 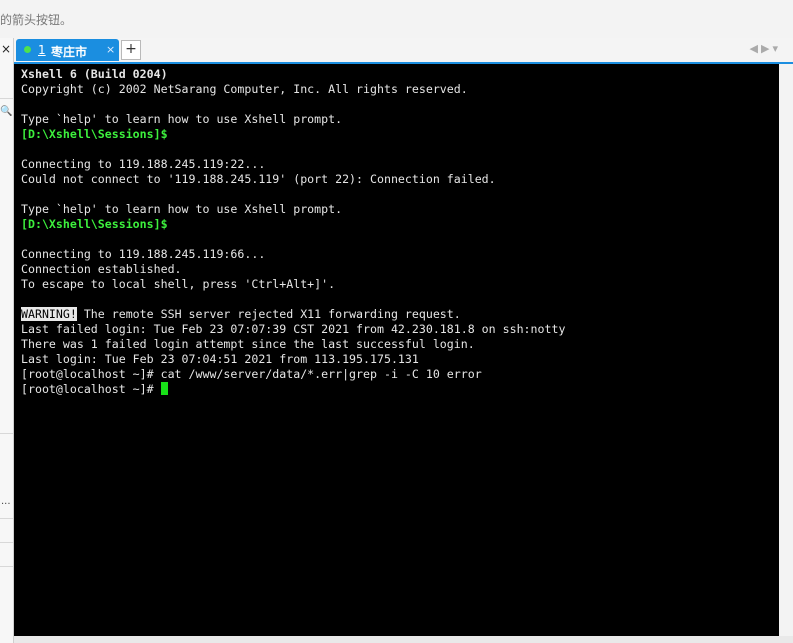 What do you see at coordinates (6, 49) in the screenshot?
I see `close-icon: ×` at bounding box center [6, 49].